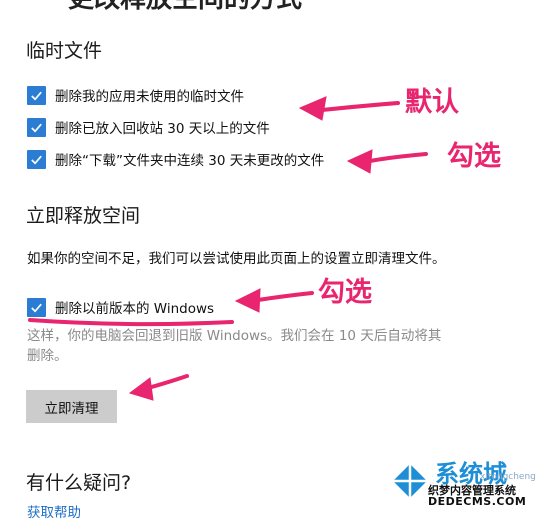 The image size is (536, 521). I want to click on annotation-default-note: 默认, so click(432, 102).